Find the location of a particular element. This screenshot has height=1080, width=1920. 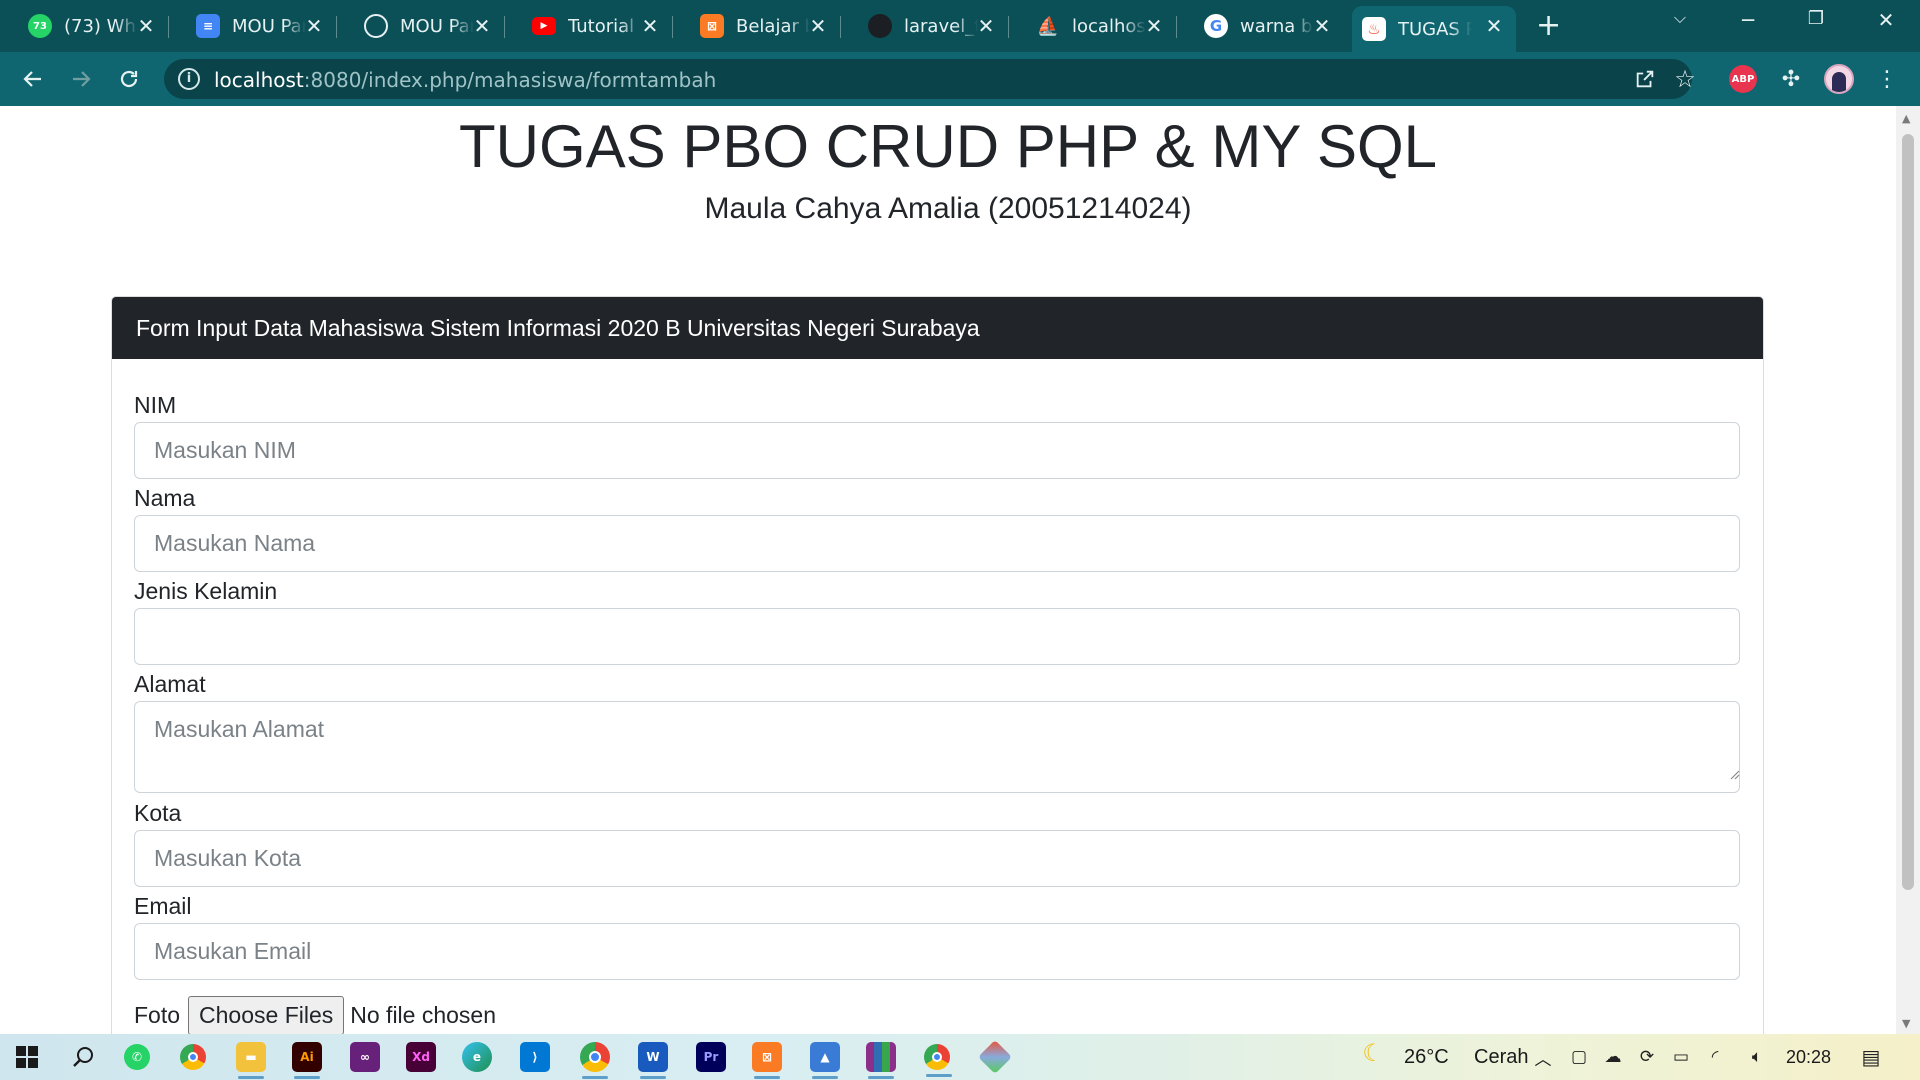

tab-mou-docs: ≡ MOU Pariwisata ✕ is located at coordinates (261, 26).